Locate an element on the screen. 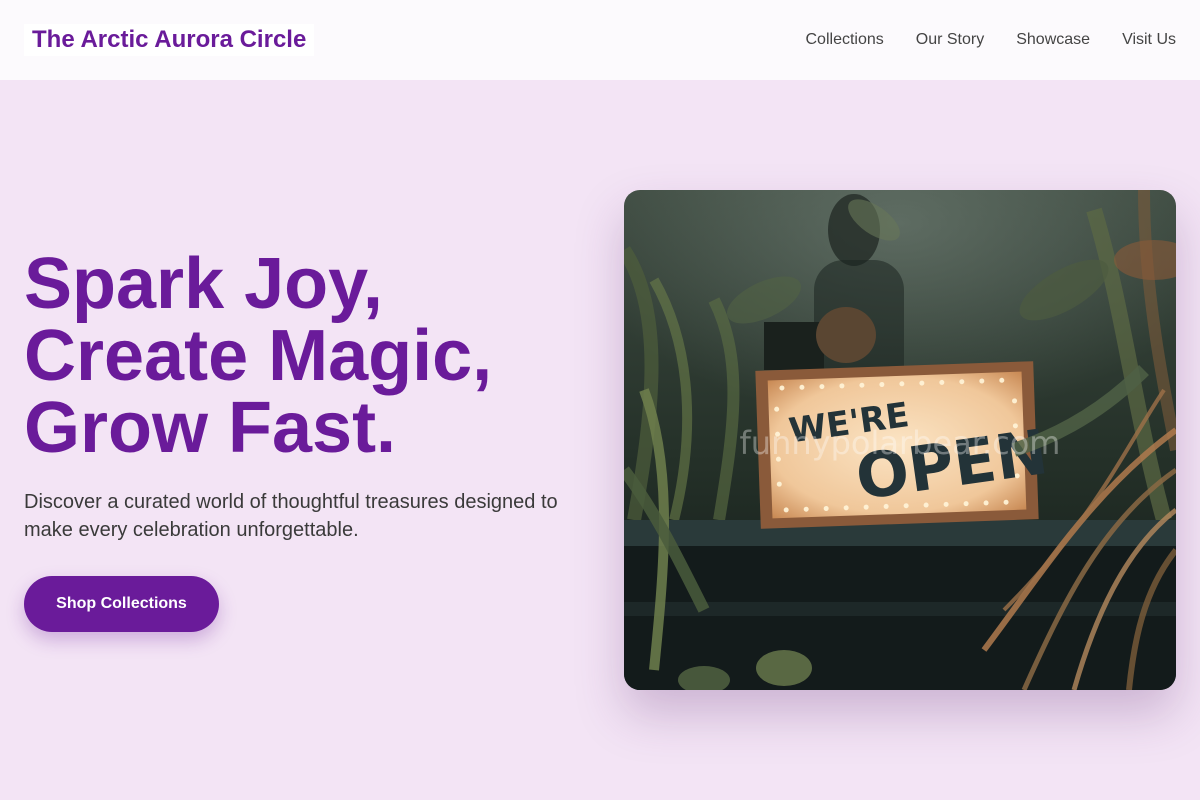 This screenshot has width=1200, height=800. nav-link-showcase: Showcase is located at coordinates (1053, 40).